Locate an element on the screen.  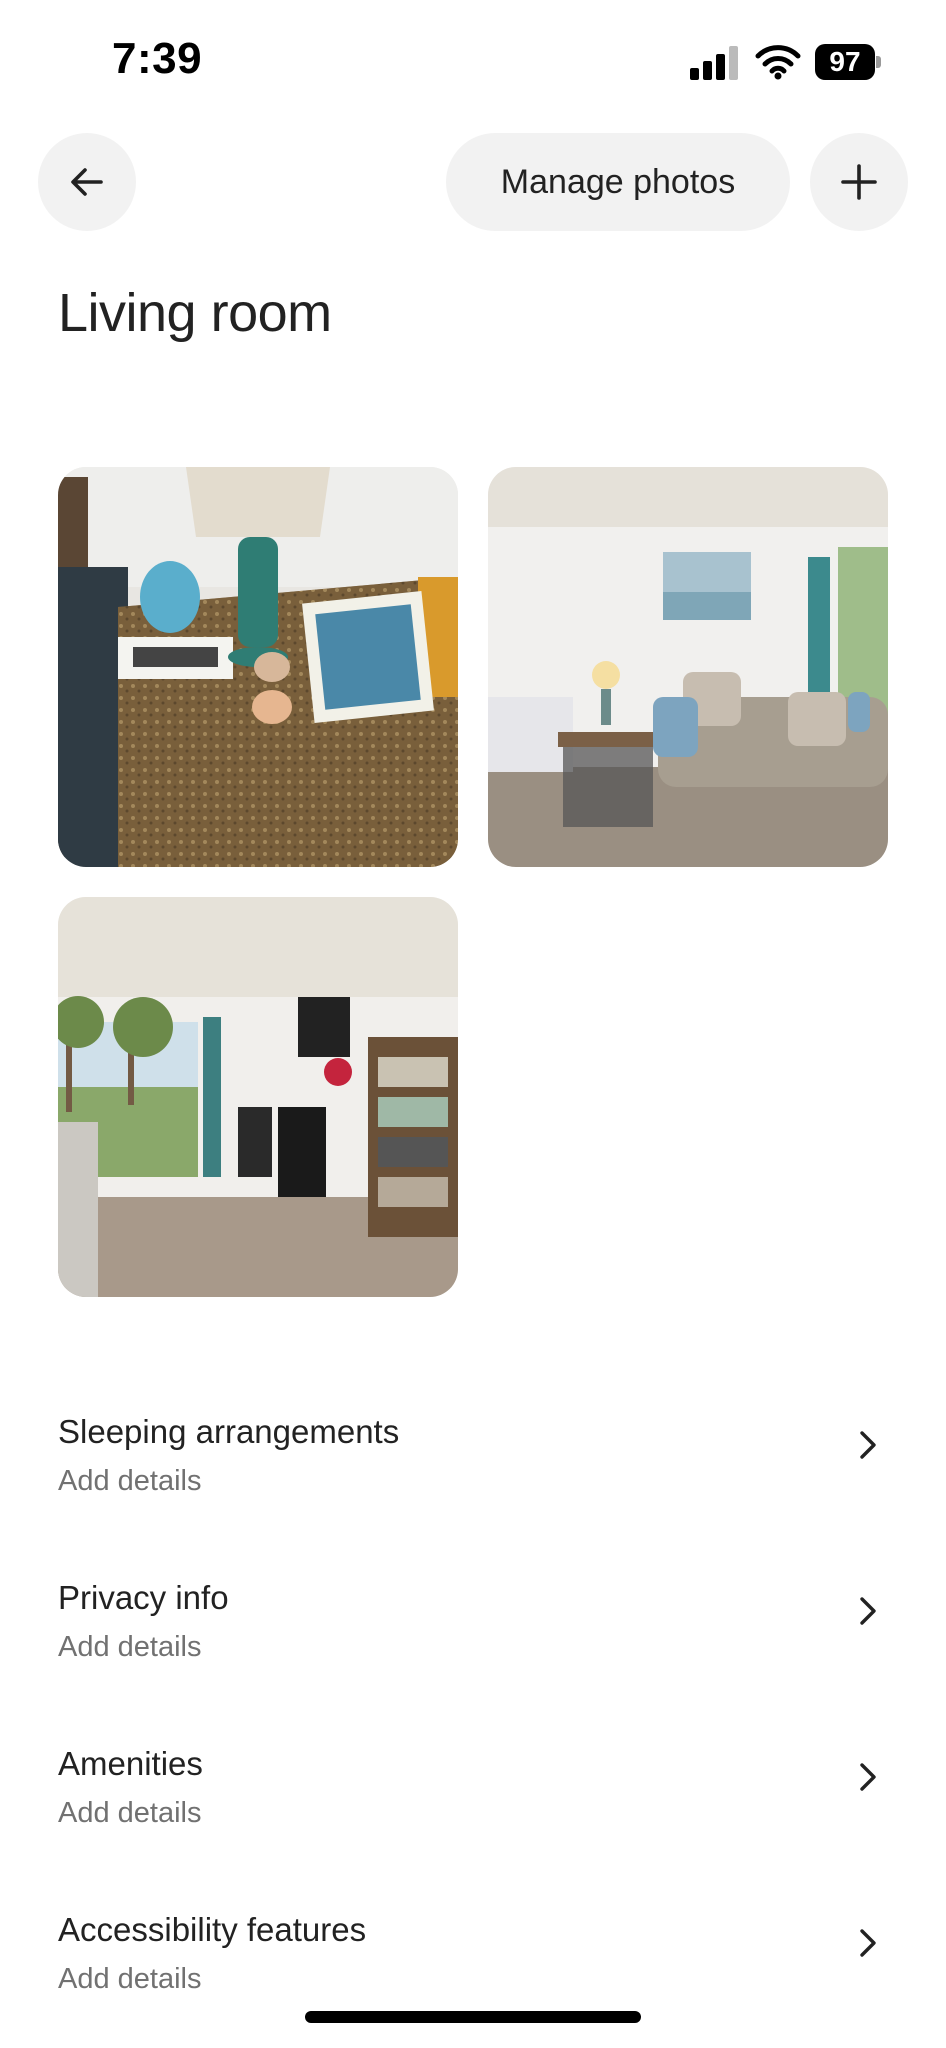
plus-icon is located at coordinates (859, 182).